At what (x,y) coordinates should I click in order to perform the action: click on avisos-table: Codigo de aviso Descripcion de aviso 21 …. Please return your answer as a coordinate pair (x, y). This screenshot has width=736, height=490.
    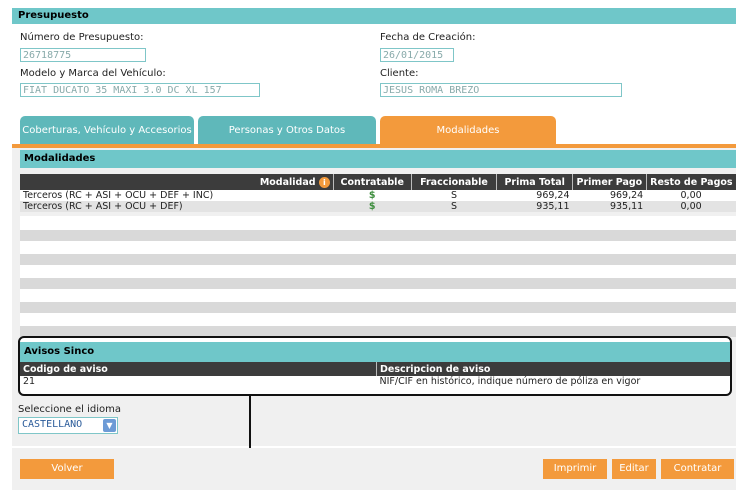
    Looking at the image, I should click on (375, 374).